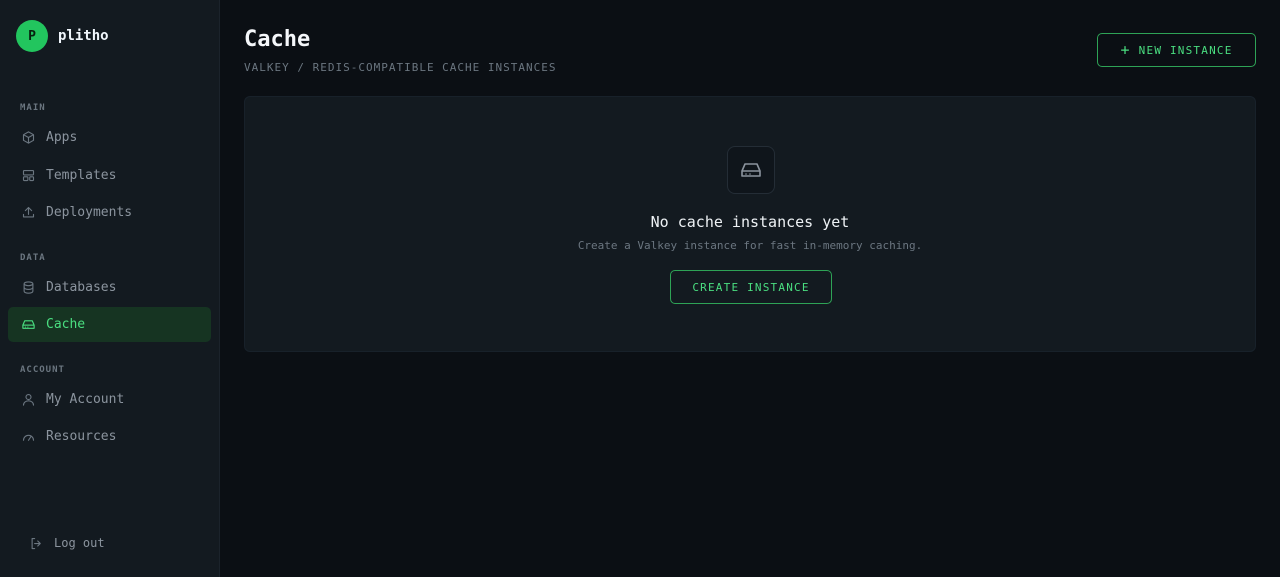 The width and height of the screenshot is (1280, 577). Describe the element at coordinates (33, 258) in the screenshot. I see `section-label-data: DATA` at that location.